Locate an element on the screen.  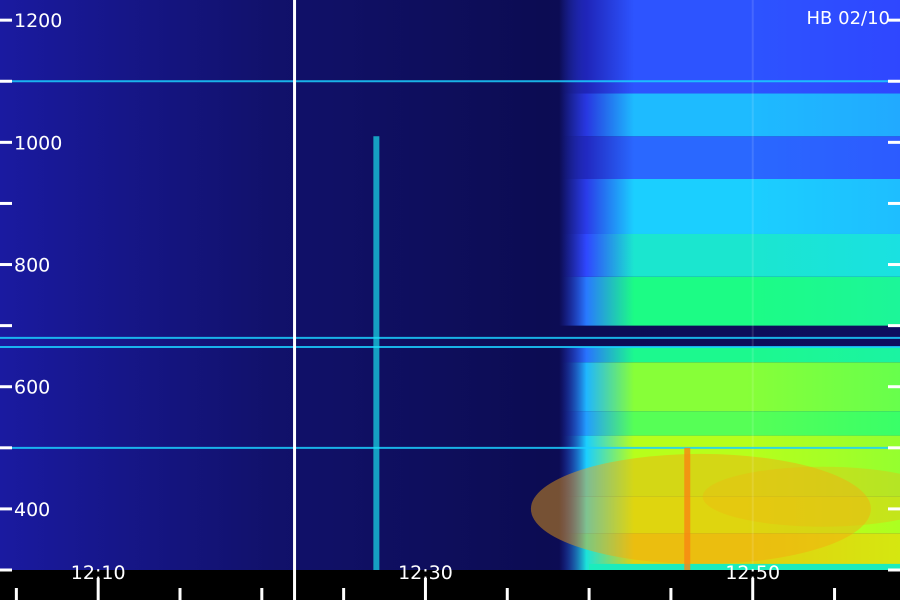
spike-12:46 is located at coordinates (687, 508).